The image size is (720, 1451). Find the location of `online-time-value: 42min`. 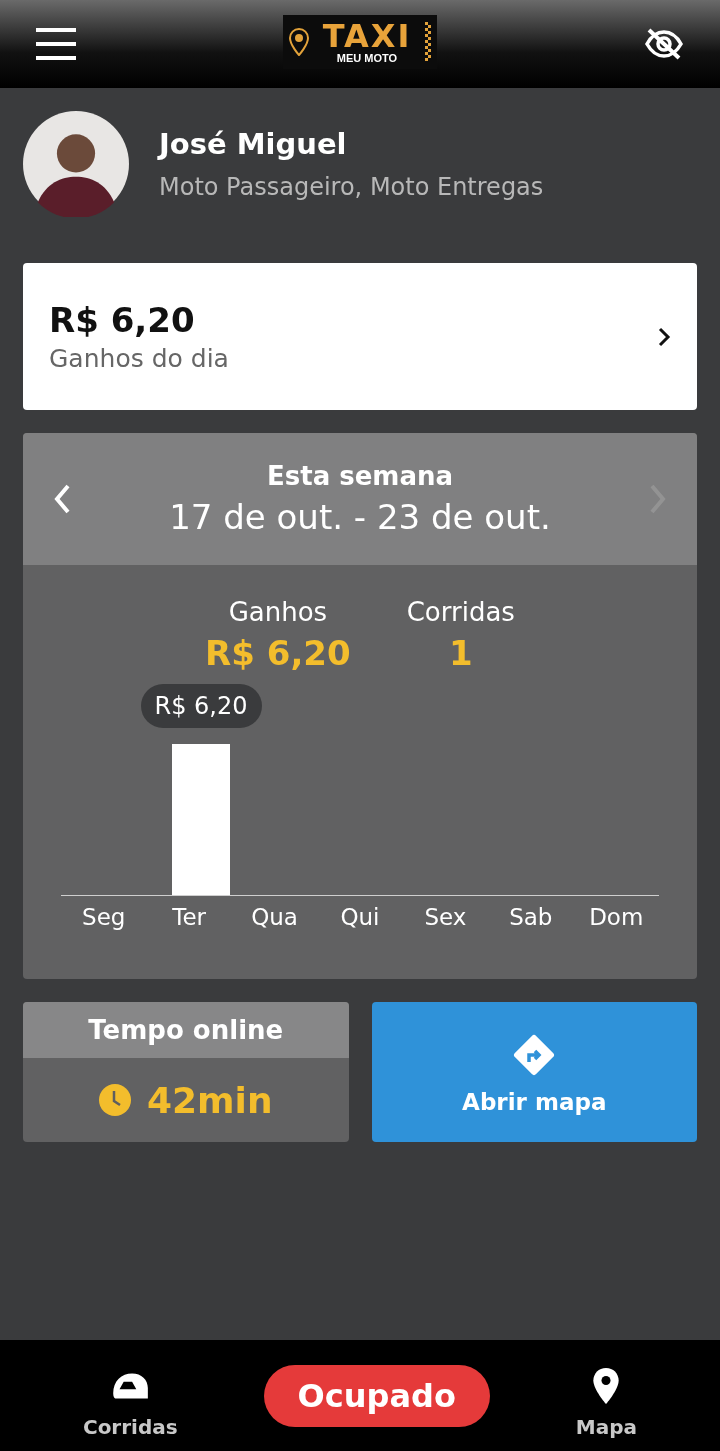

online-time-value: 42min is located at coordinates (209, 1100).